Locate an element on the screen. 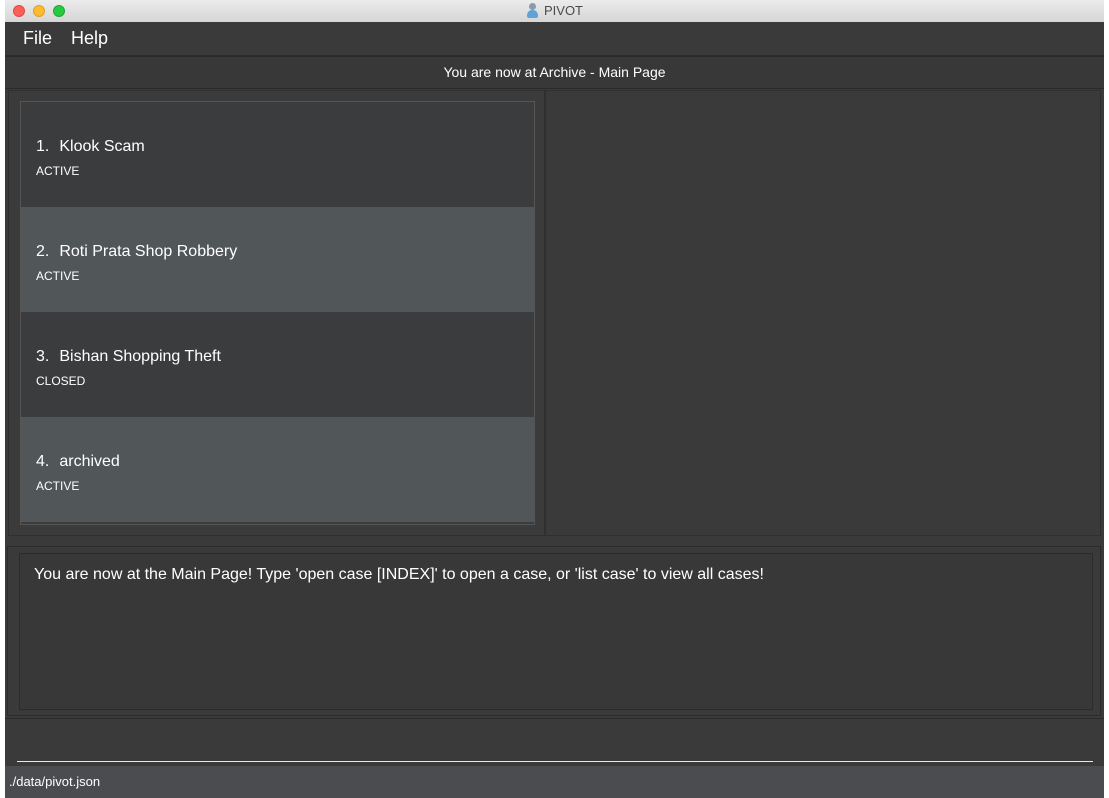  case-index: 3. is located at coordinates (43, 356).